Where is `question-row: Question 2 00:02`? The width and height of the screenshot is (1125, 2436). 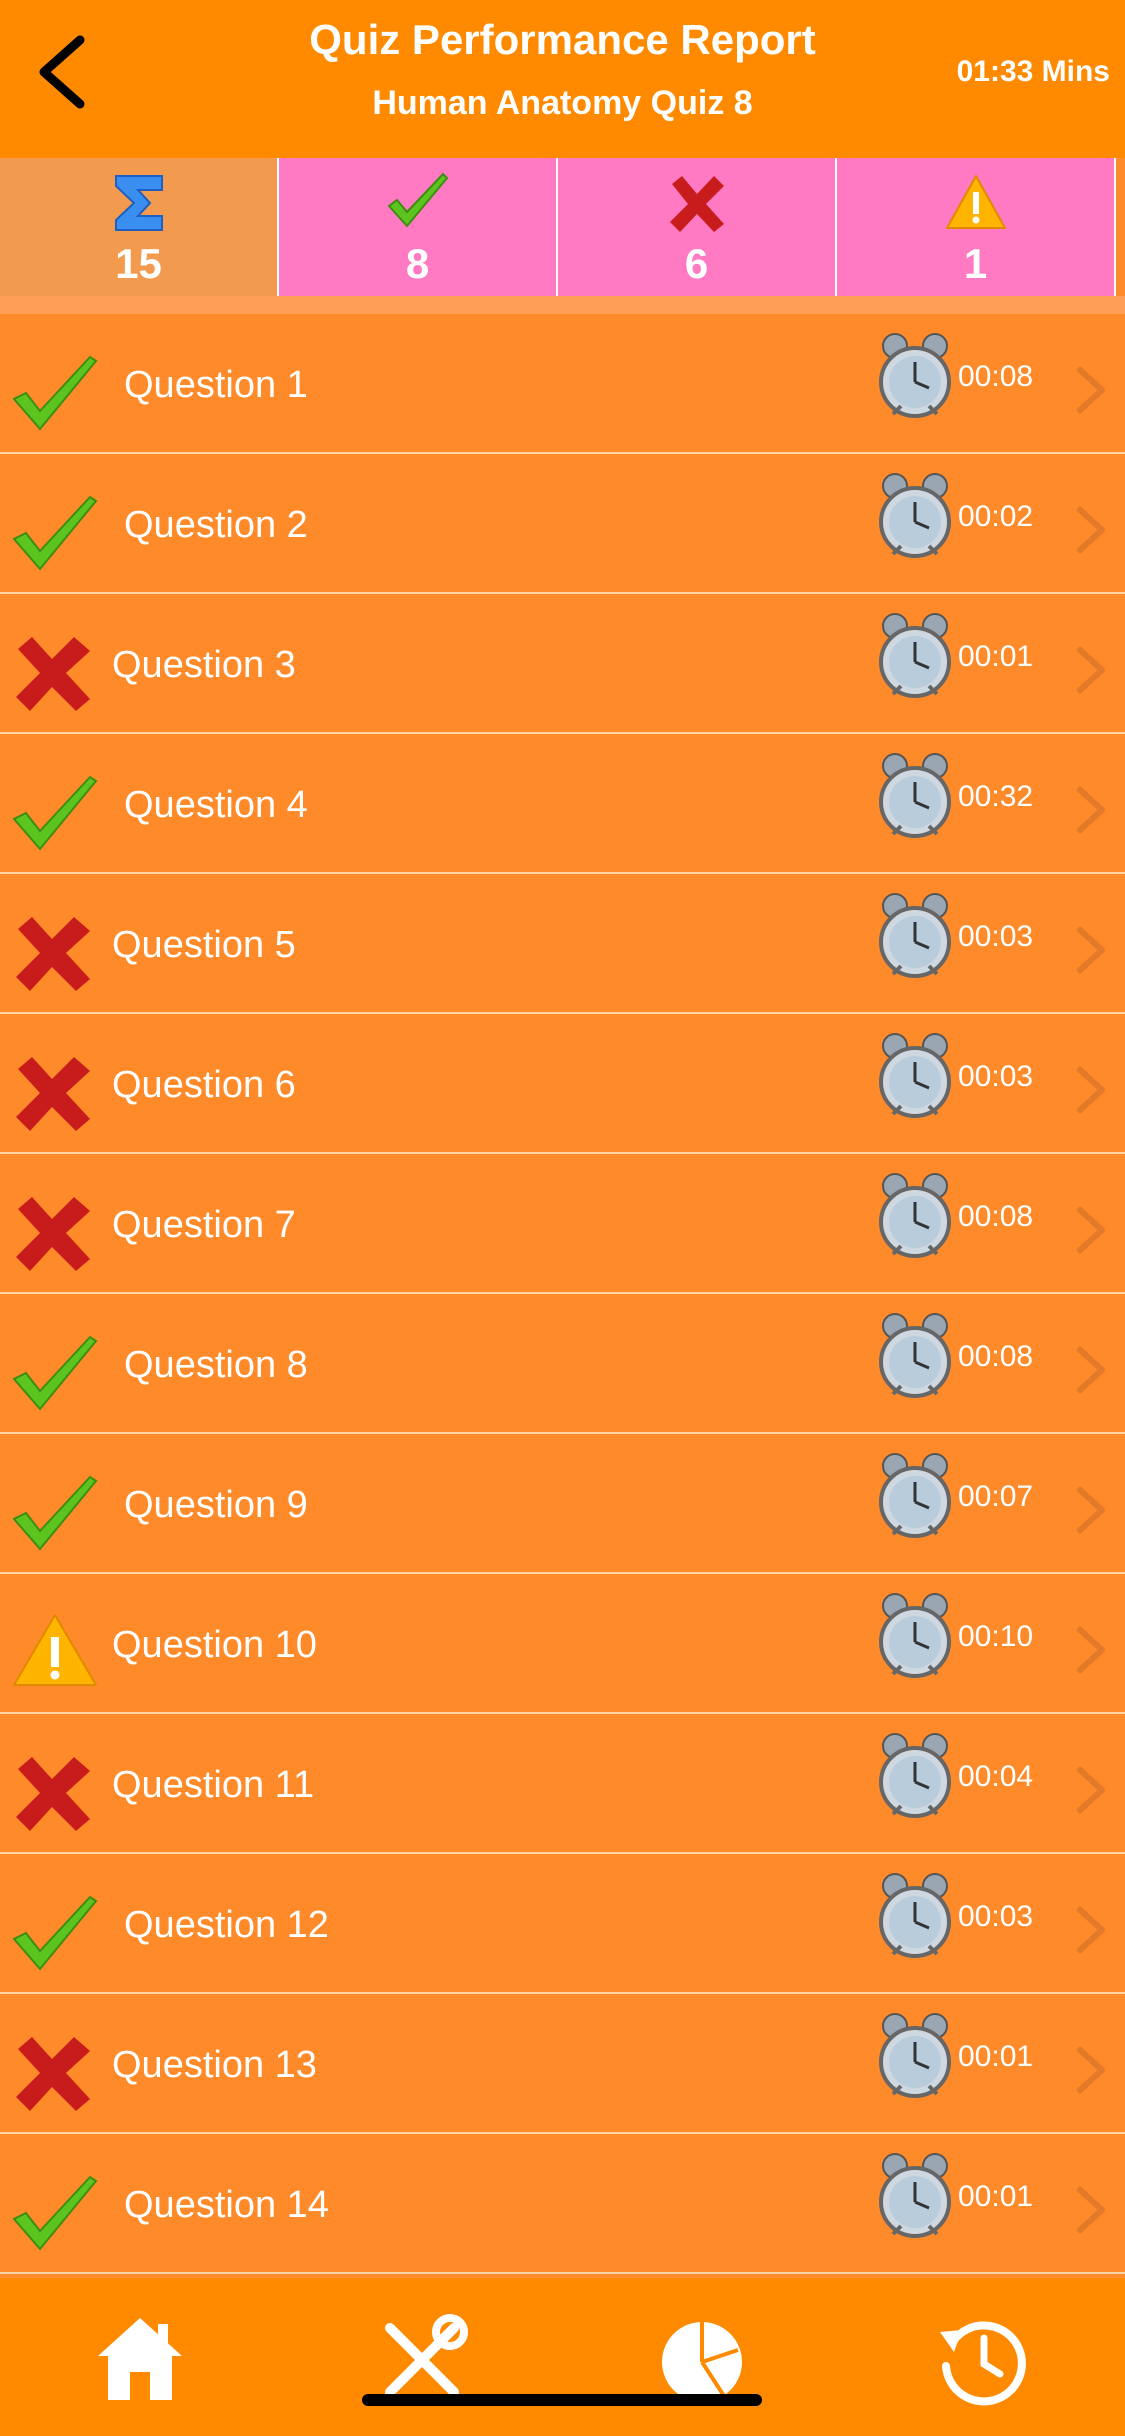 question-row: Question 2 00:02 is located at coordinates (562, 524).